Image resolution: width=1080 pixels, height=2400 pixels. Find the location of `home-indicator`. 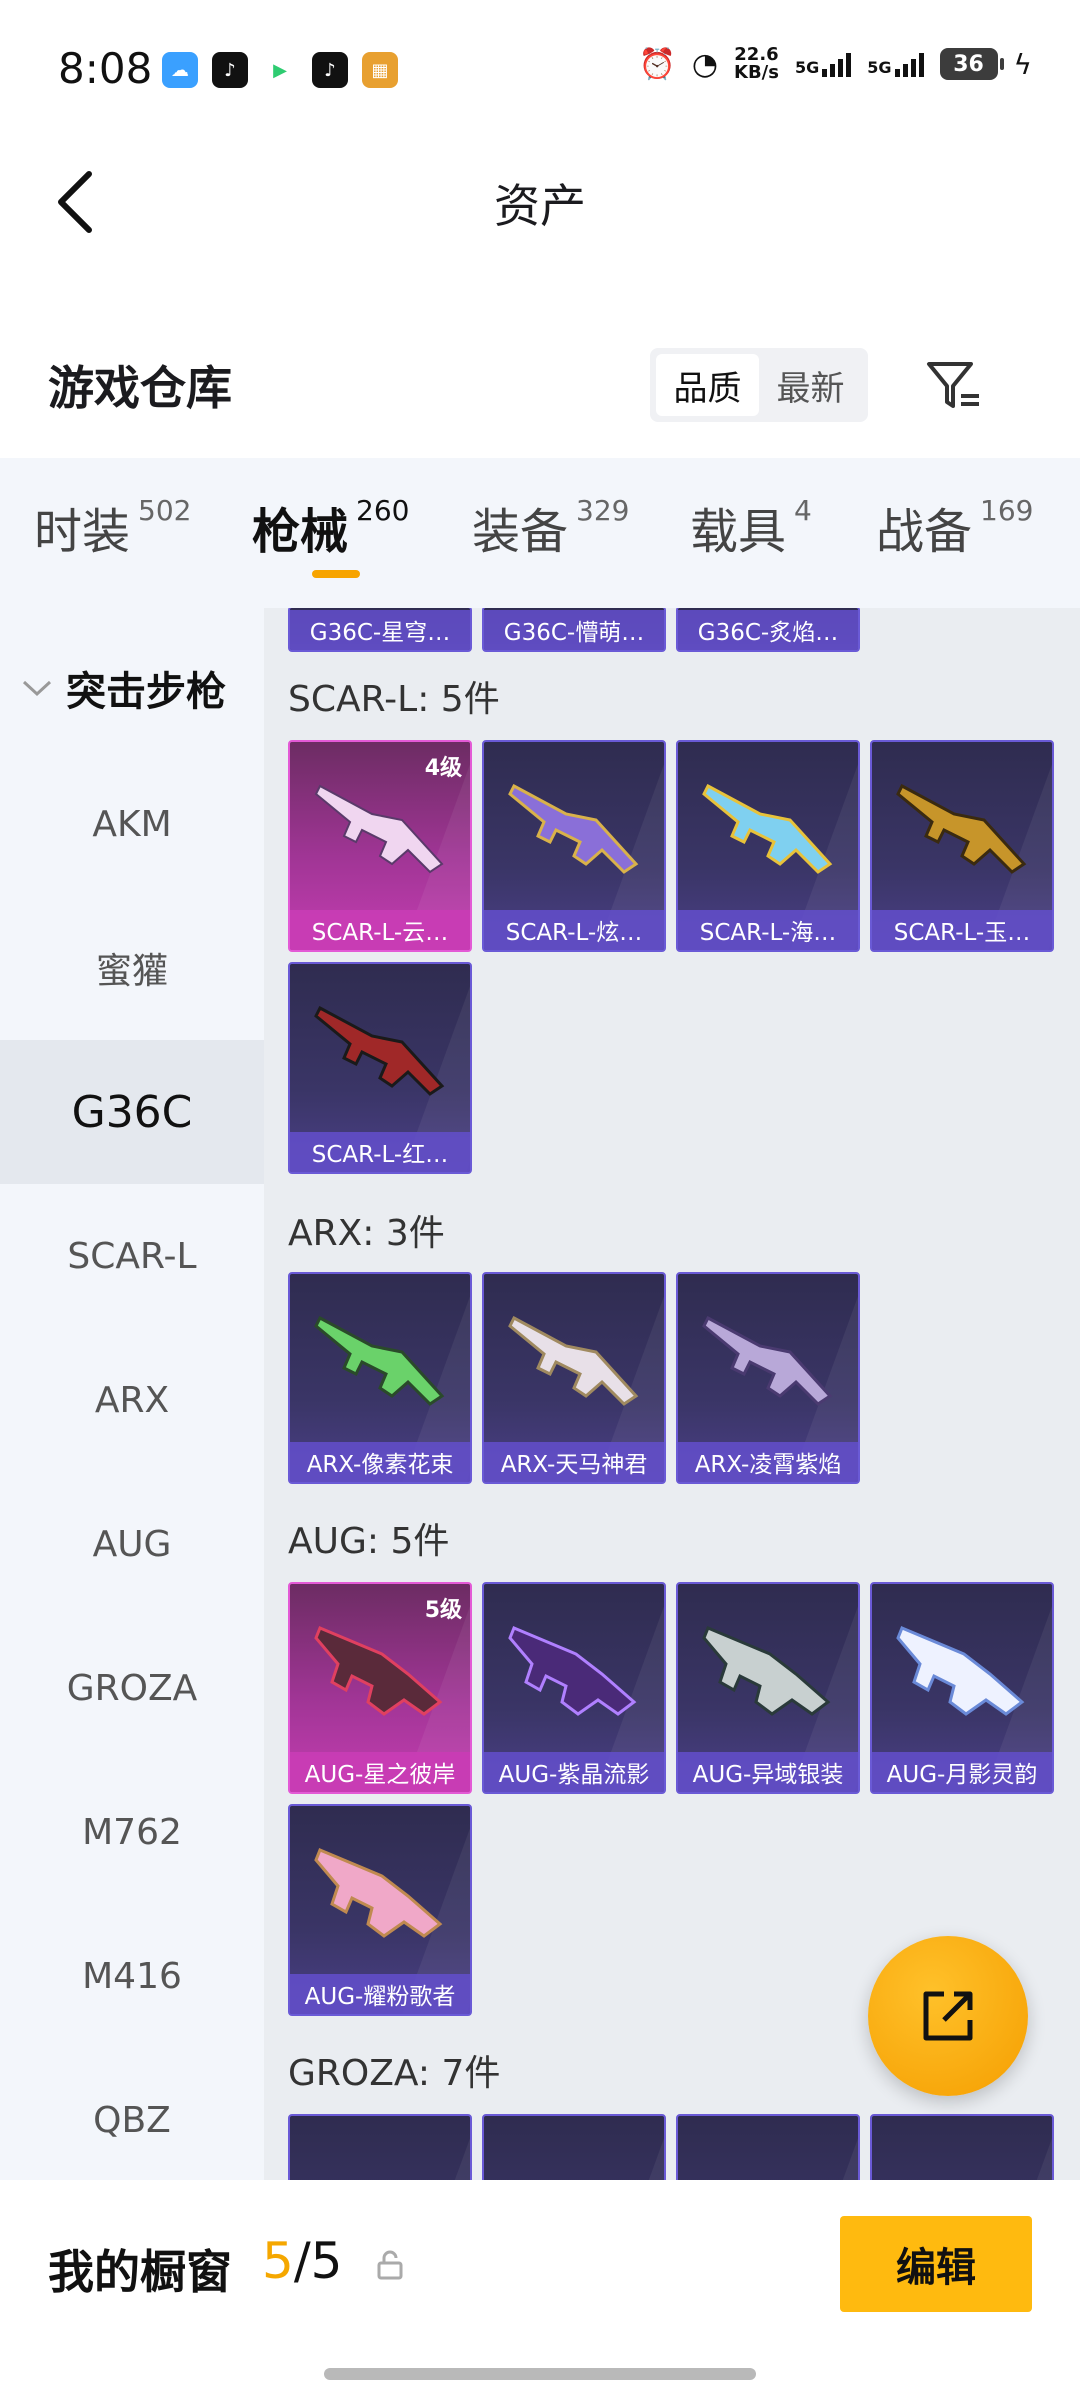

home-indicator is located at coordinates (540, 2374).